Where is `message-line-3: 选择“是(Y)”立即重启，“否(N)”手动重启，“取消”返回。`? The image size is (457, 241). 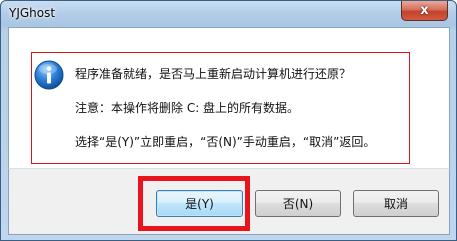
message-line-3: 选择“是(Y)”立即重启，“否(N)”手动重启，“取消”返回。 is located at coordinates (225, 142).